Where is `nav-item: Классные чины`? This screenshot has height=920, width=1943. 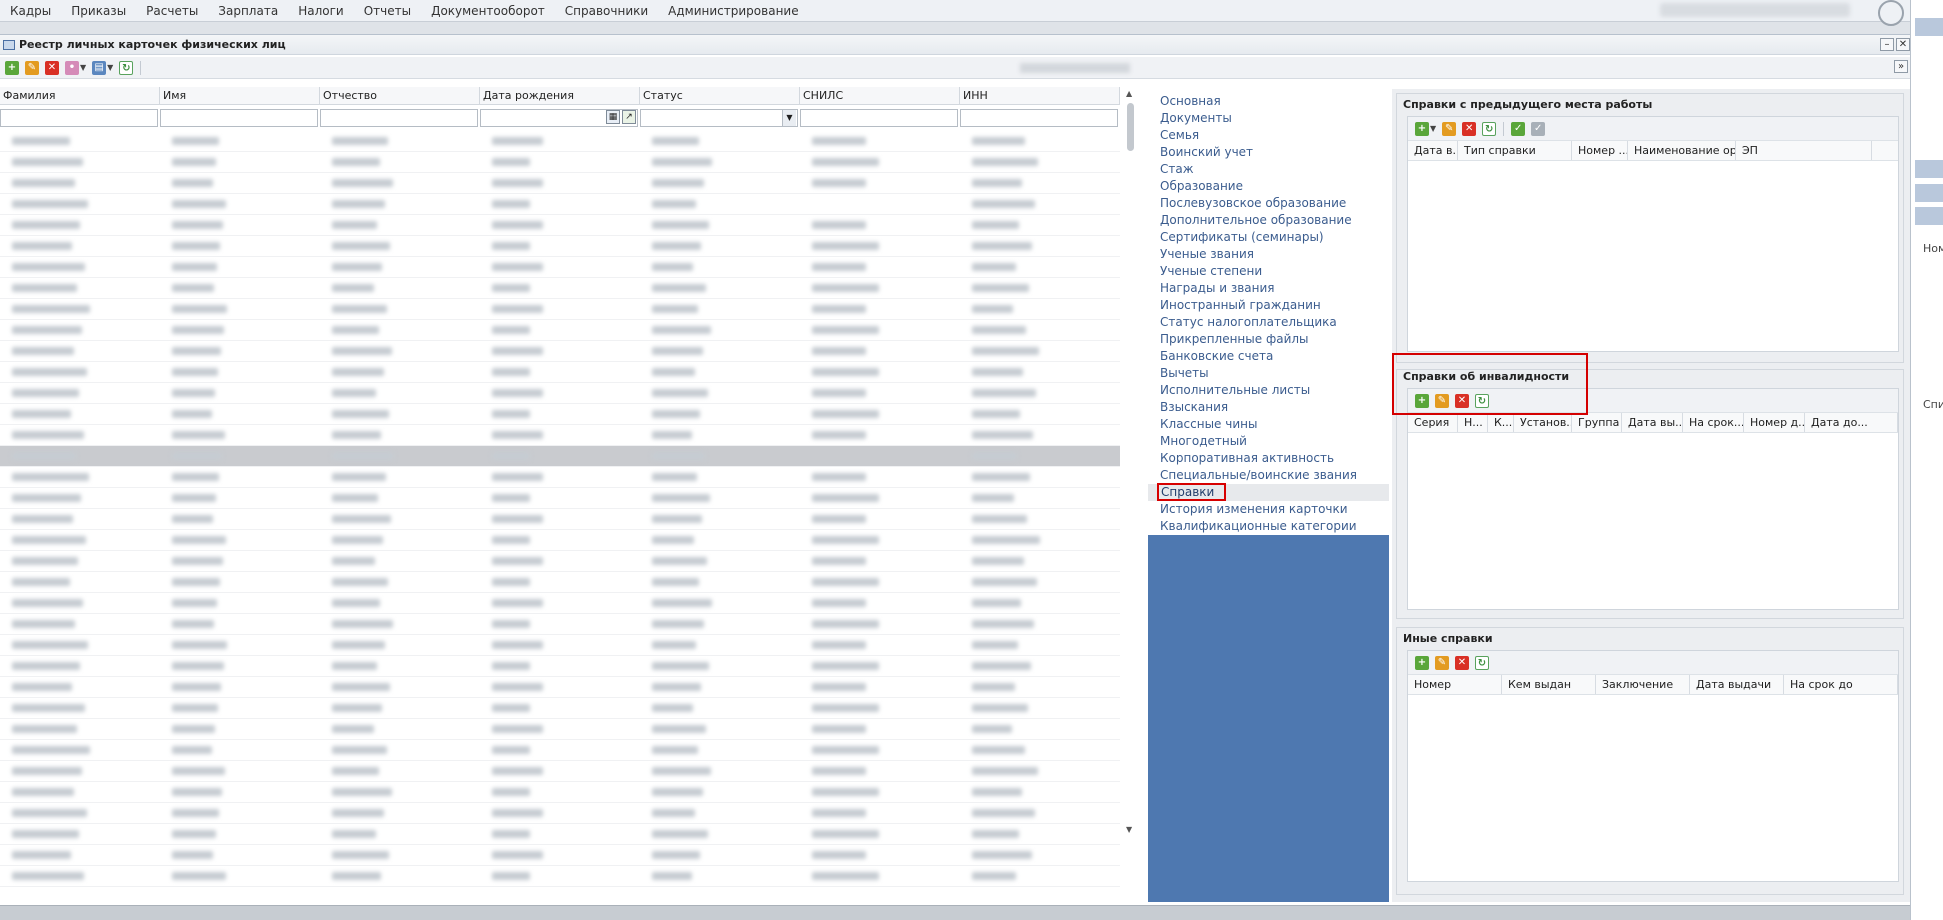 nav-item: Классные чины is located at coordinates (1268, 424).